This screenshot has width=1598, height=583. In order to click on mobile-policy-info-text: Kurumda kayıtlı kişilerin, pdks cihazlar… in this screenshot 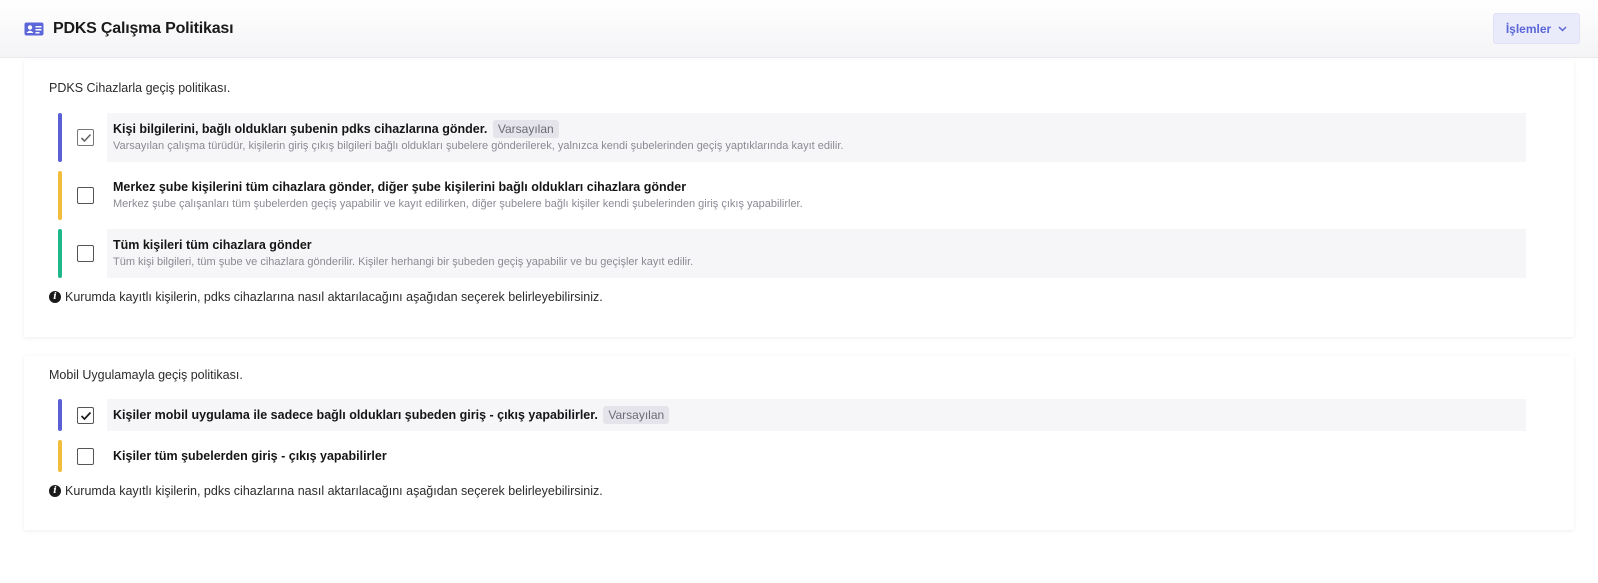, I will do `click(334, 491)`.